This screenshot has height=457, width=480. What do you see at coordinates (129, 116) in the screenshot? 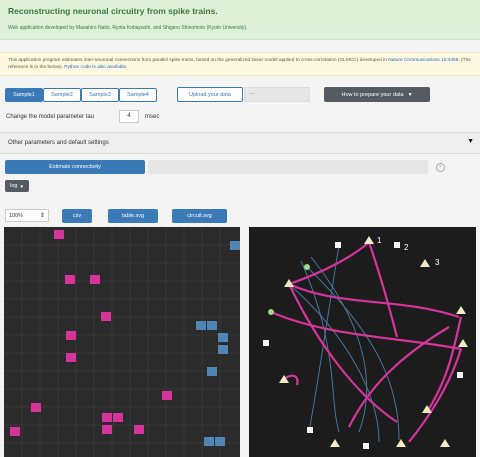
I see `tau-input: 4` at bounding box center [129, 116].